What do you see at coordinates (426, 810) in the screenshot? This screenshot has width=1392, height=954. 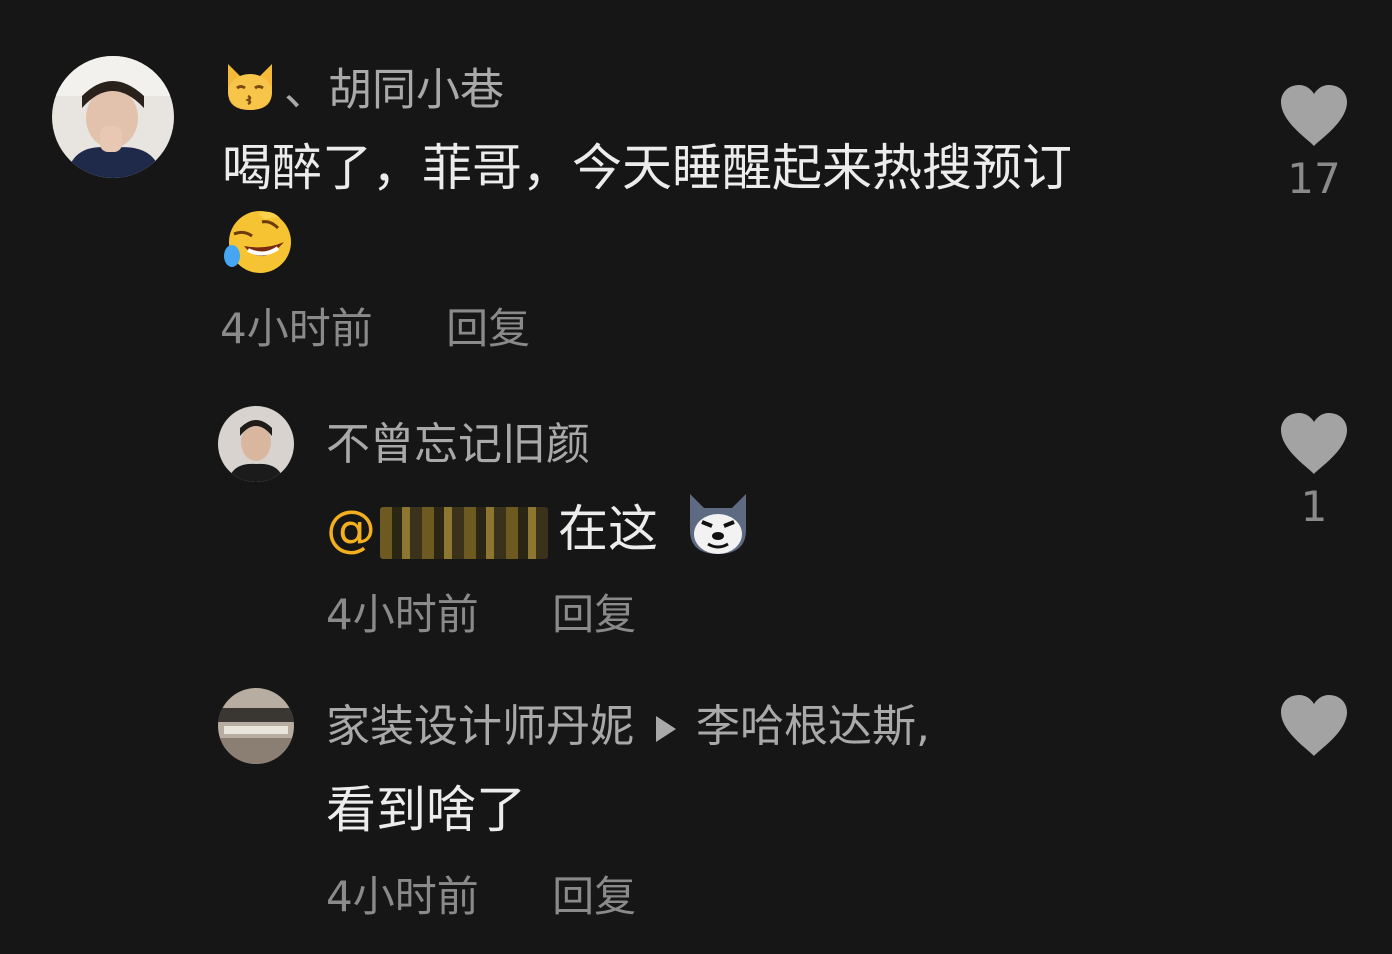 I see `comment-text: 看到啥了` at bounding box center [426, 810].